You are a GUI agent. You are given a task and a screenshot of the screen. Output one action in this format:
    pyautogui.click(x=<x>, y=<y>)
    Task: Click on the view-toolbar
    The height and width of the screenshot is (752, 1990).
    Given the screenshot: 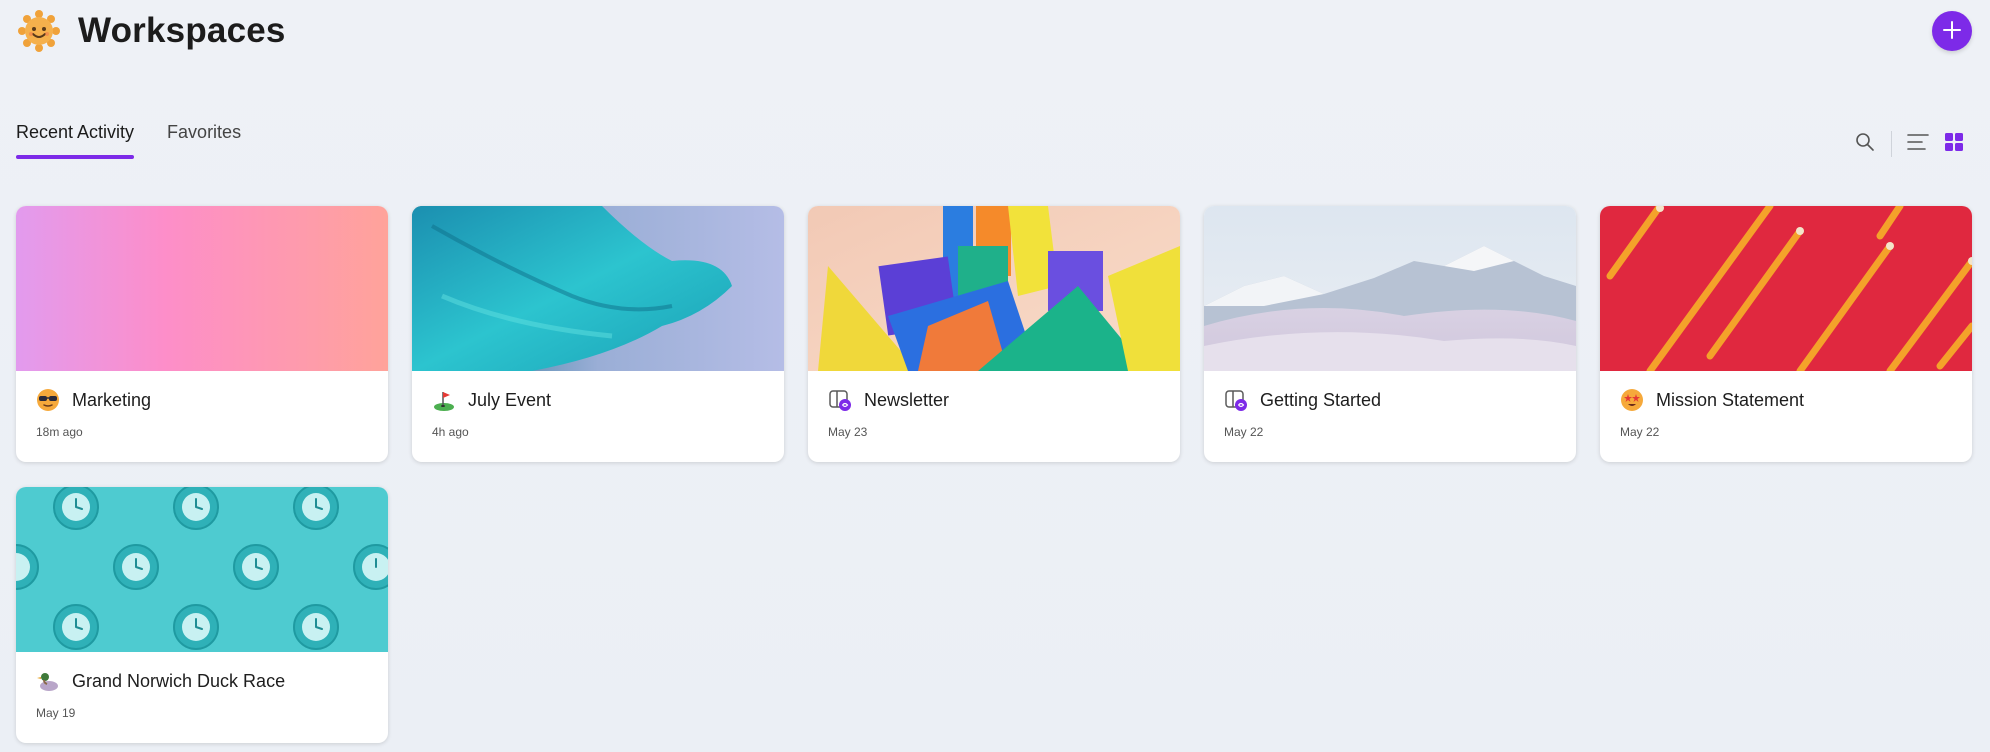 What is the action you would take?
    pyautogui.click(x=1909, y=144)
    